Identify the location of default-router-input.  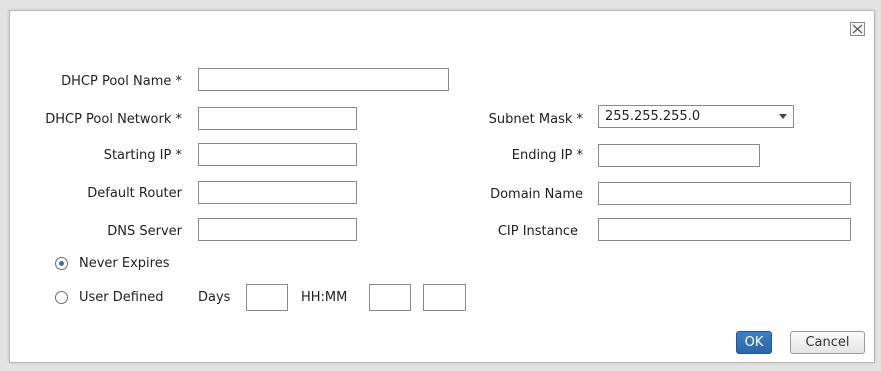
(277, 192).